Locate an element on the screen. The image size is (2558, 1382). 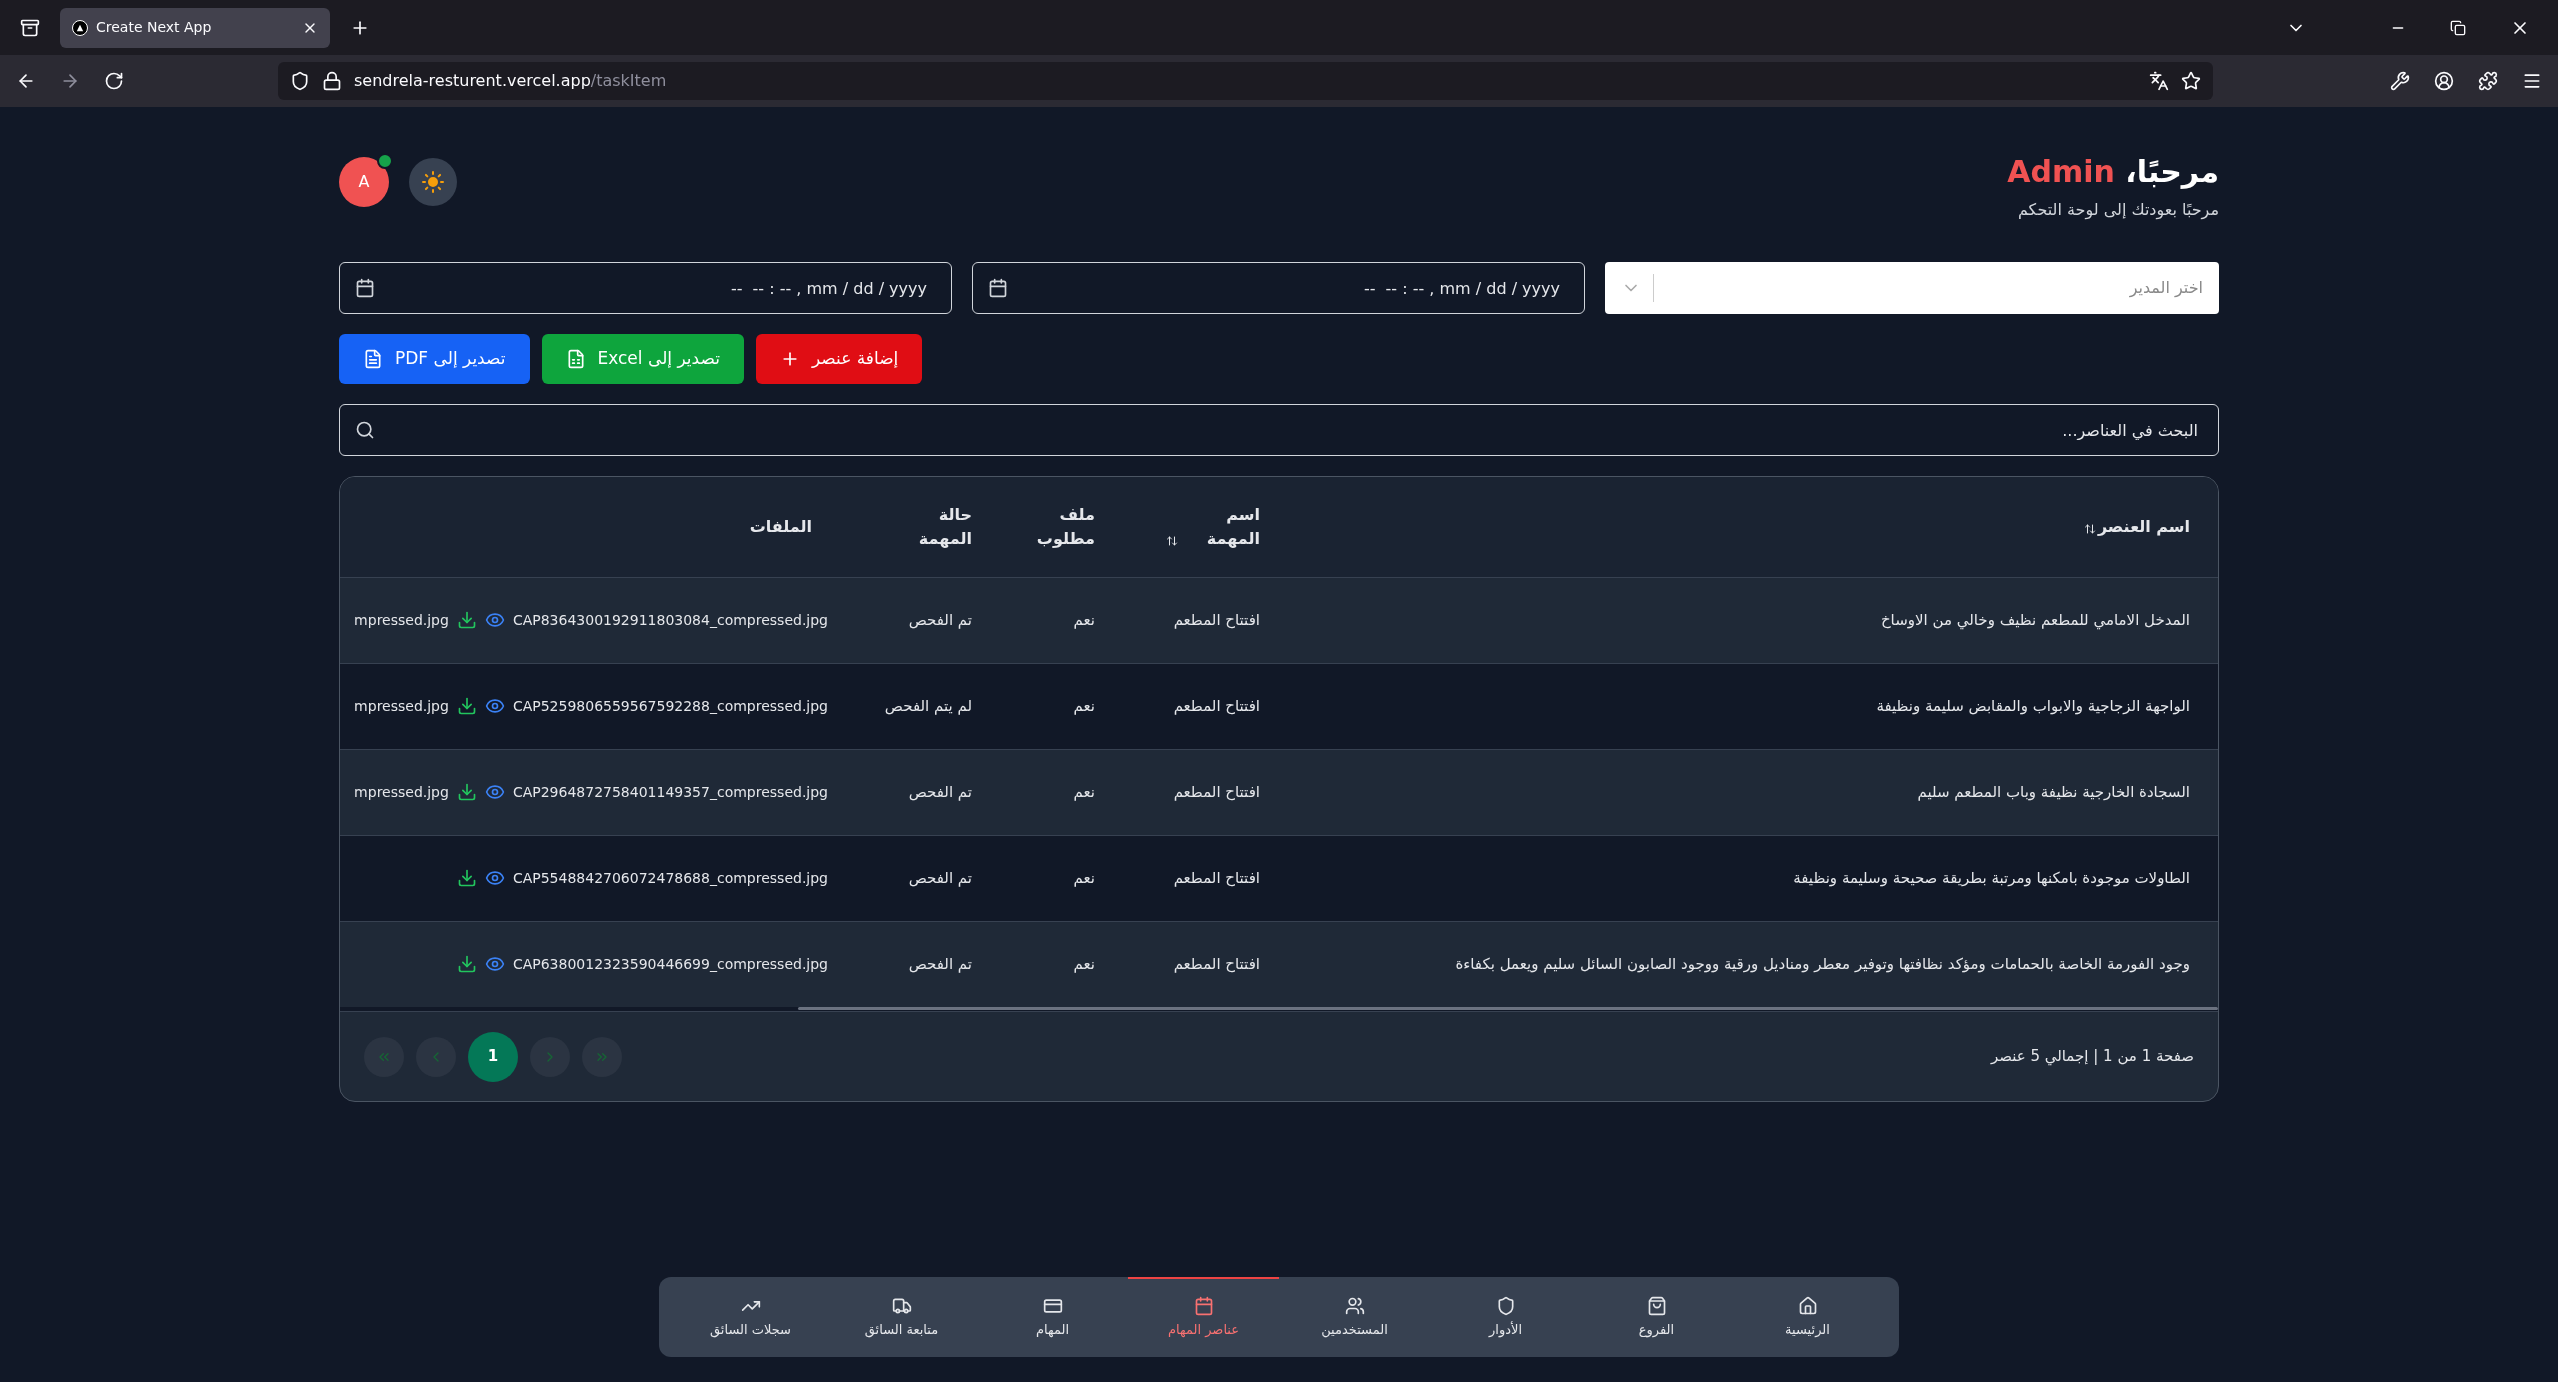
nav-item: عناصر المهام is located at coordinates (1203, 1317).